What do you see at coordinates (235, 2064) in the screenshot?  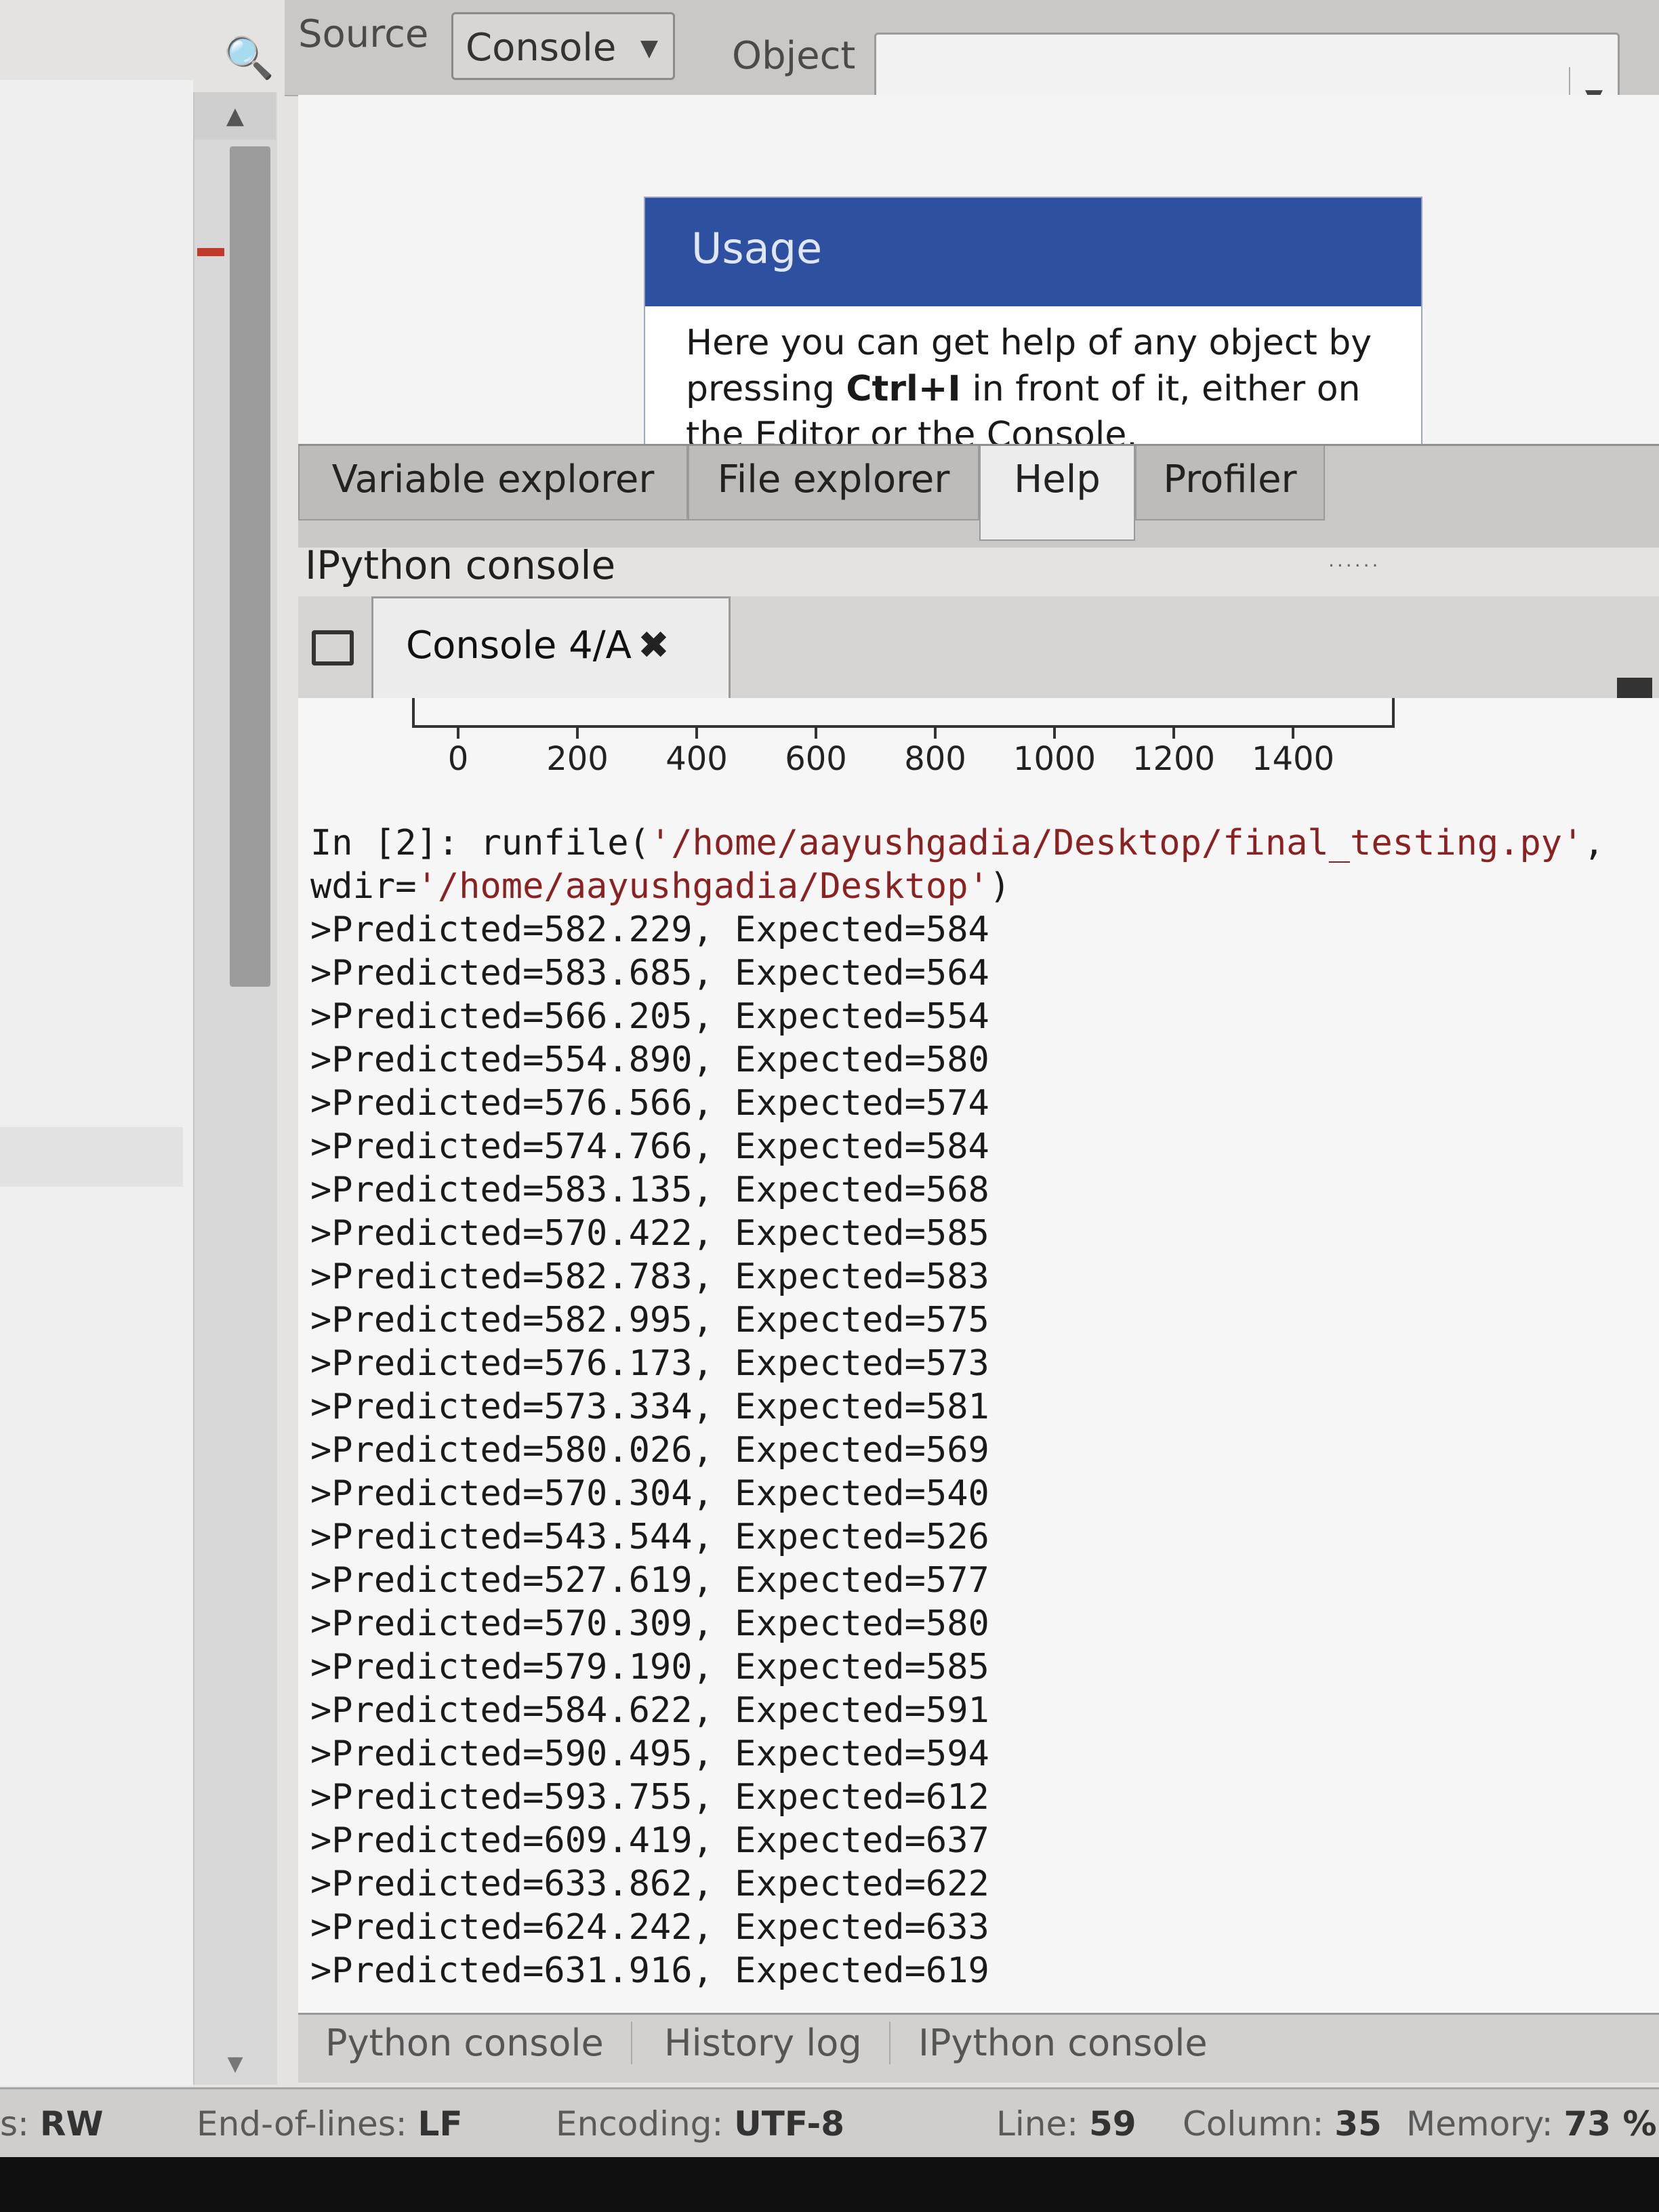 I see `scroll-down-arrow-icon: ▼` at bounding box center [235, 2064].